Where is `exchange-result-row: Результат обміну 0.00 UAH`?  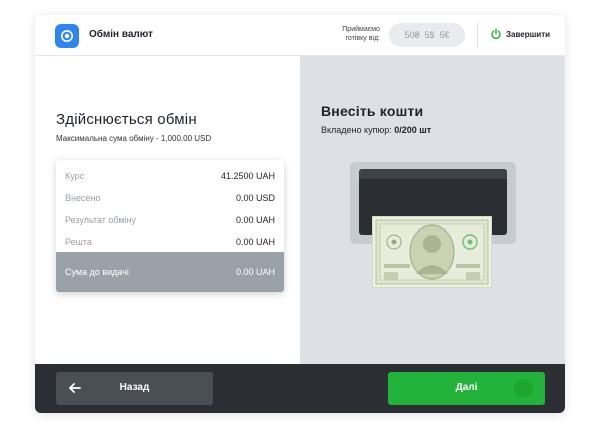 exchange-result-row: Результат обміну 0.00 UAH is located at coordinates (170, 220).